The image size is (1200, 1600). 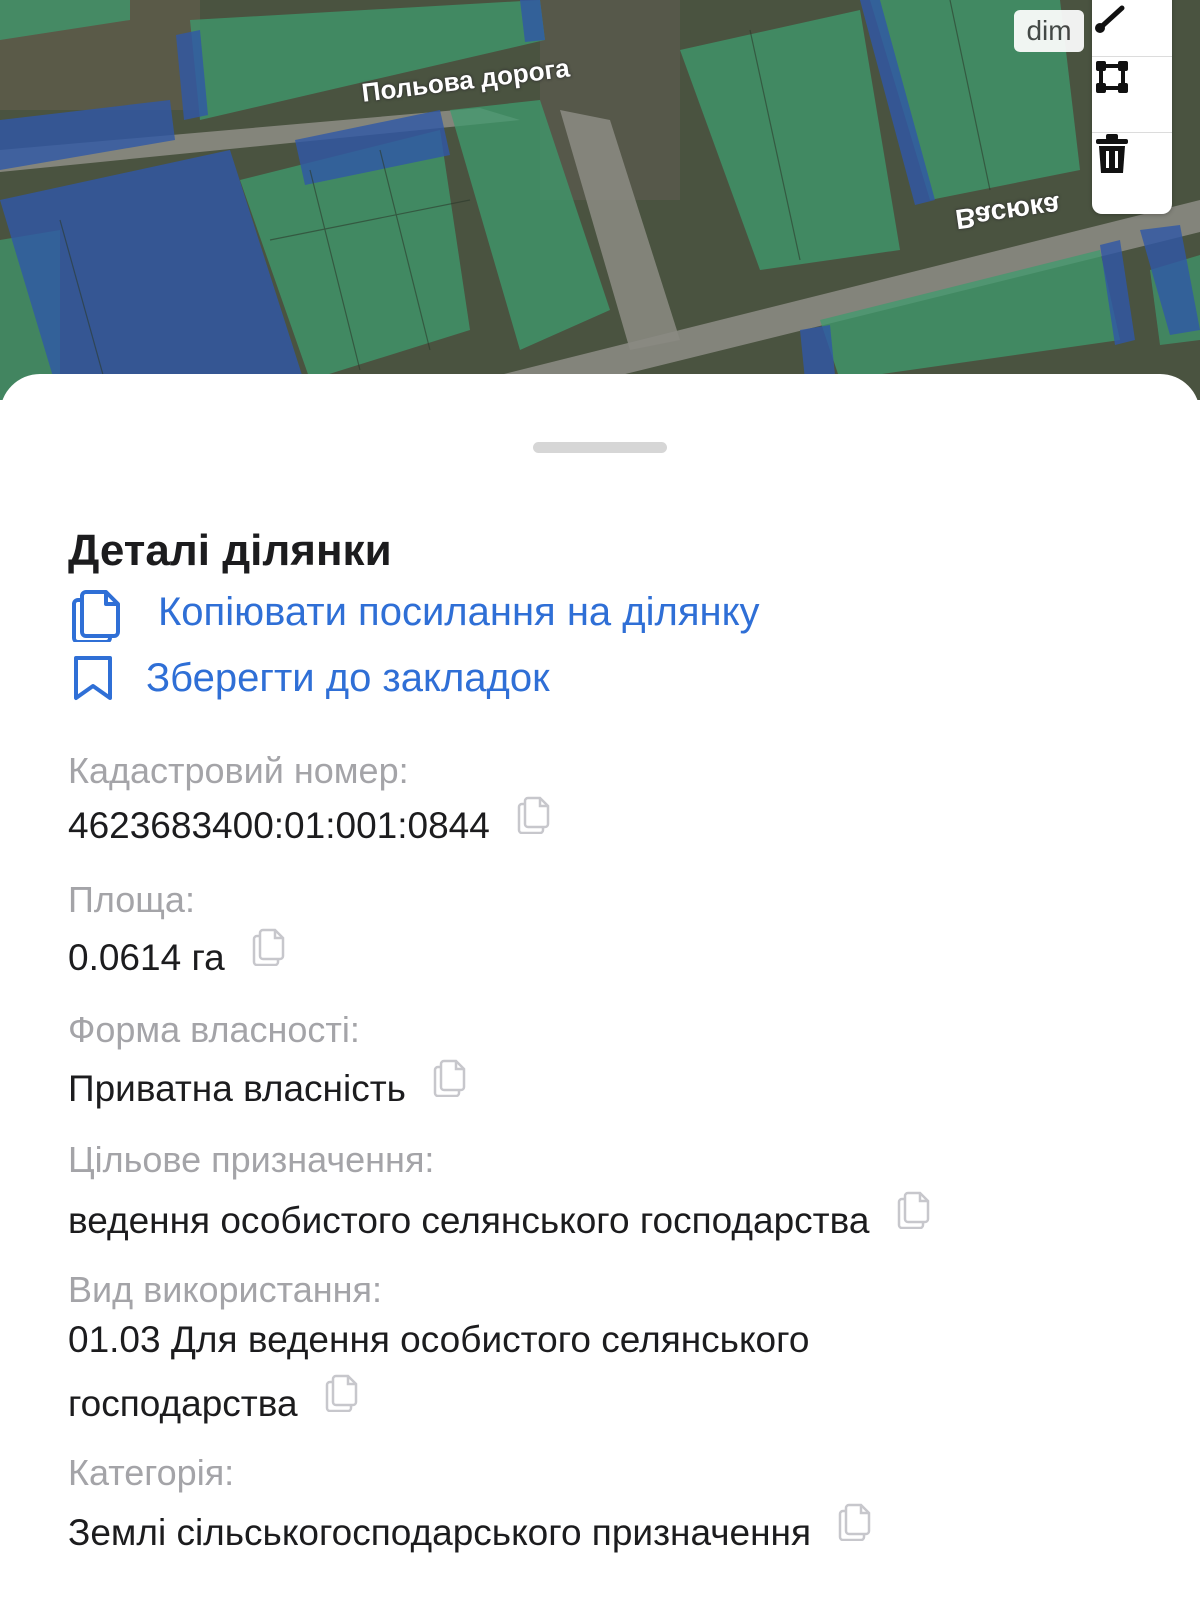 What do you see at coordinates (1049, 31) in the screenshot?
I see `dim-badge: dim` at bounding box center [1049, 31].